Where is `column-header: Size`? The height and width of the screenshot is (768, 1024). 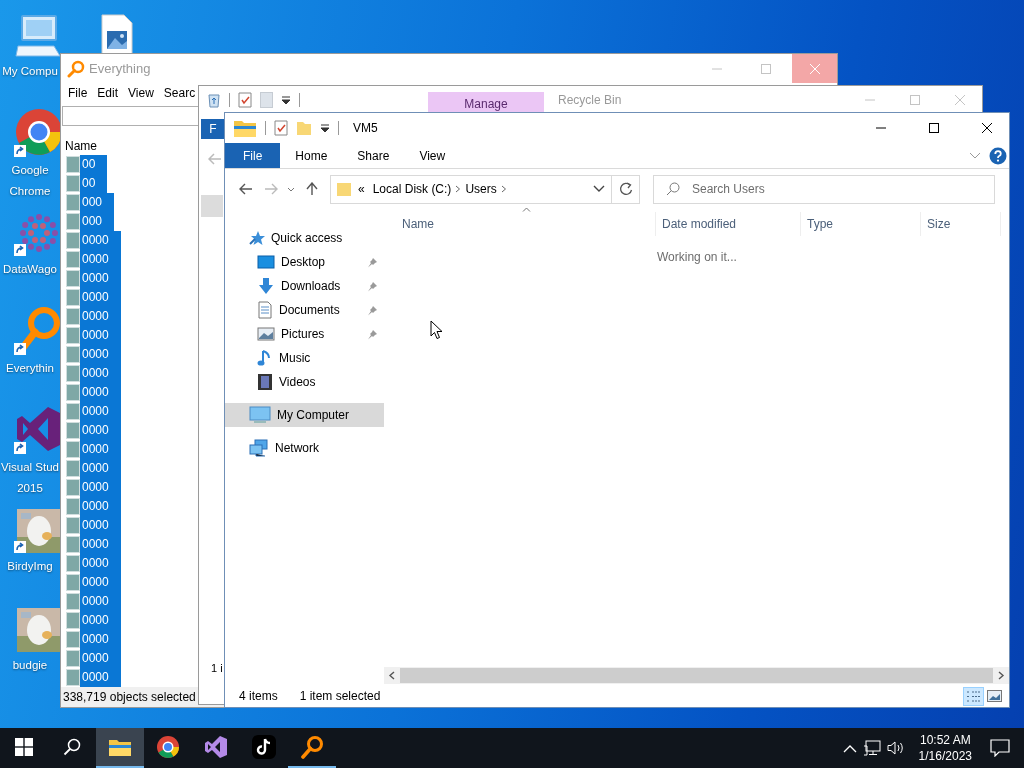 column-header: Size is located at coordinates (961, 224).